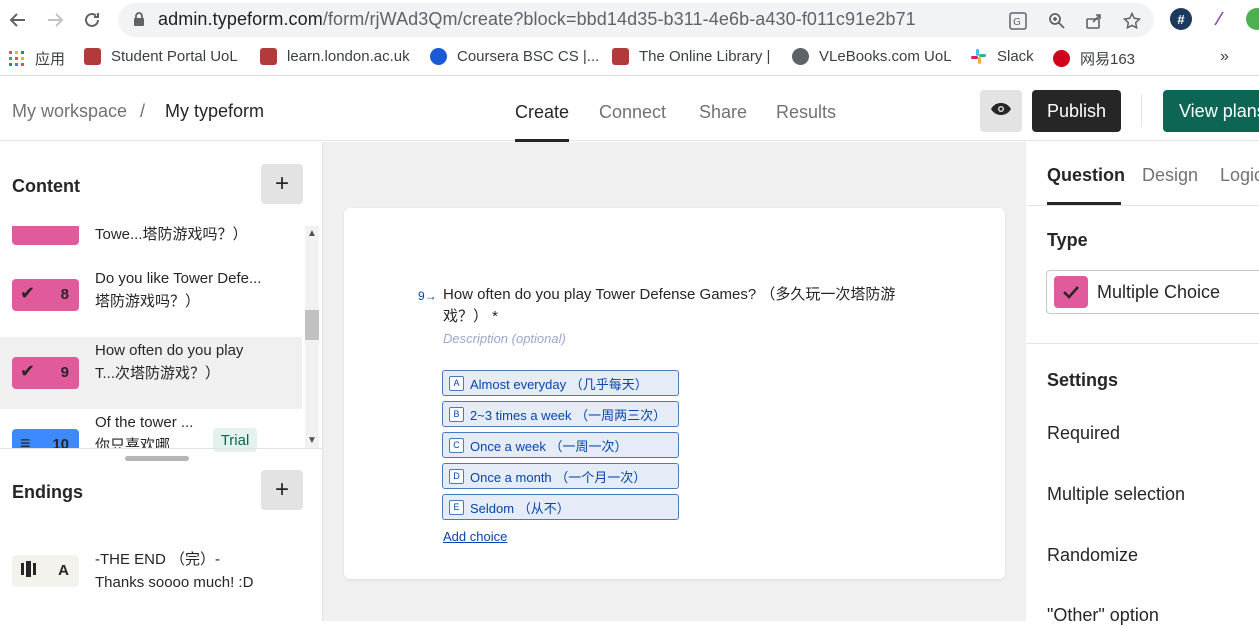  I want to click on bookmark-apps: 应用, so click(36, 58).